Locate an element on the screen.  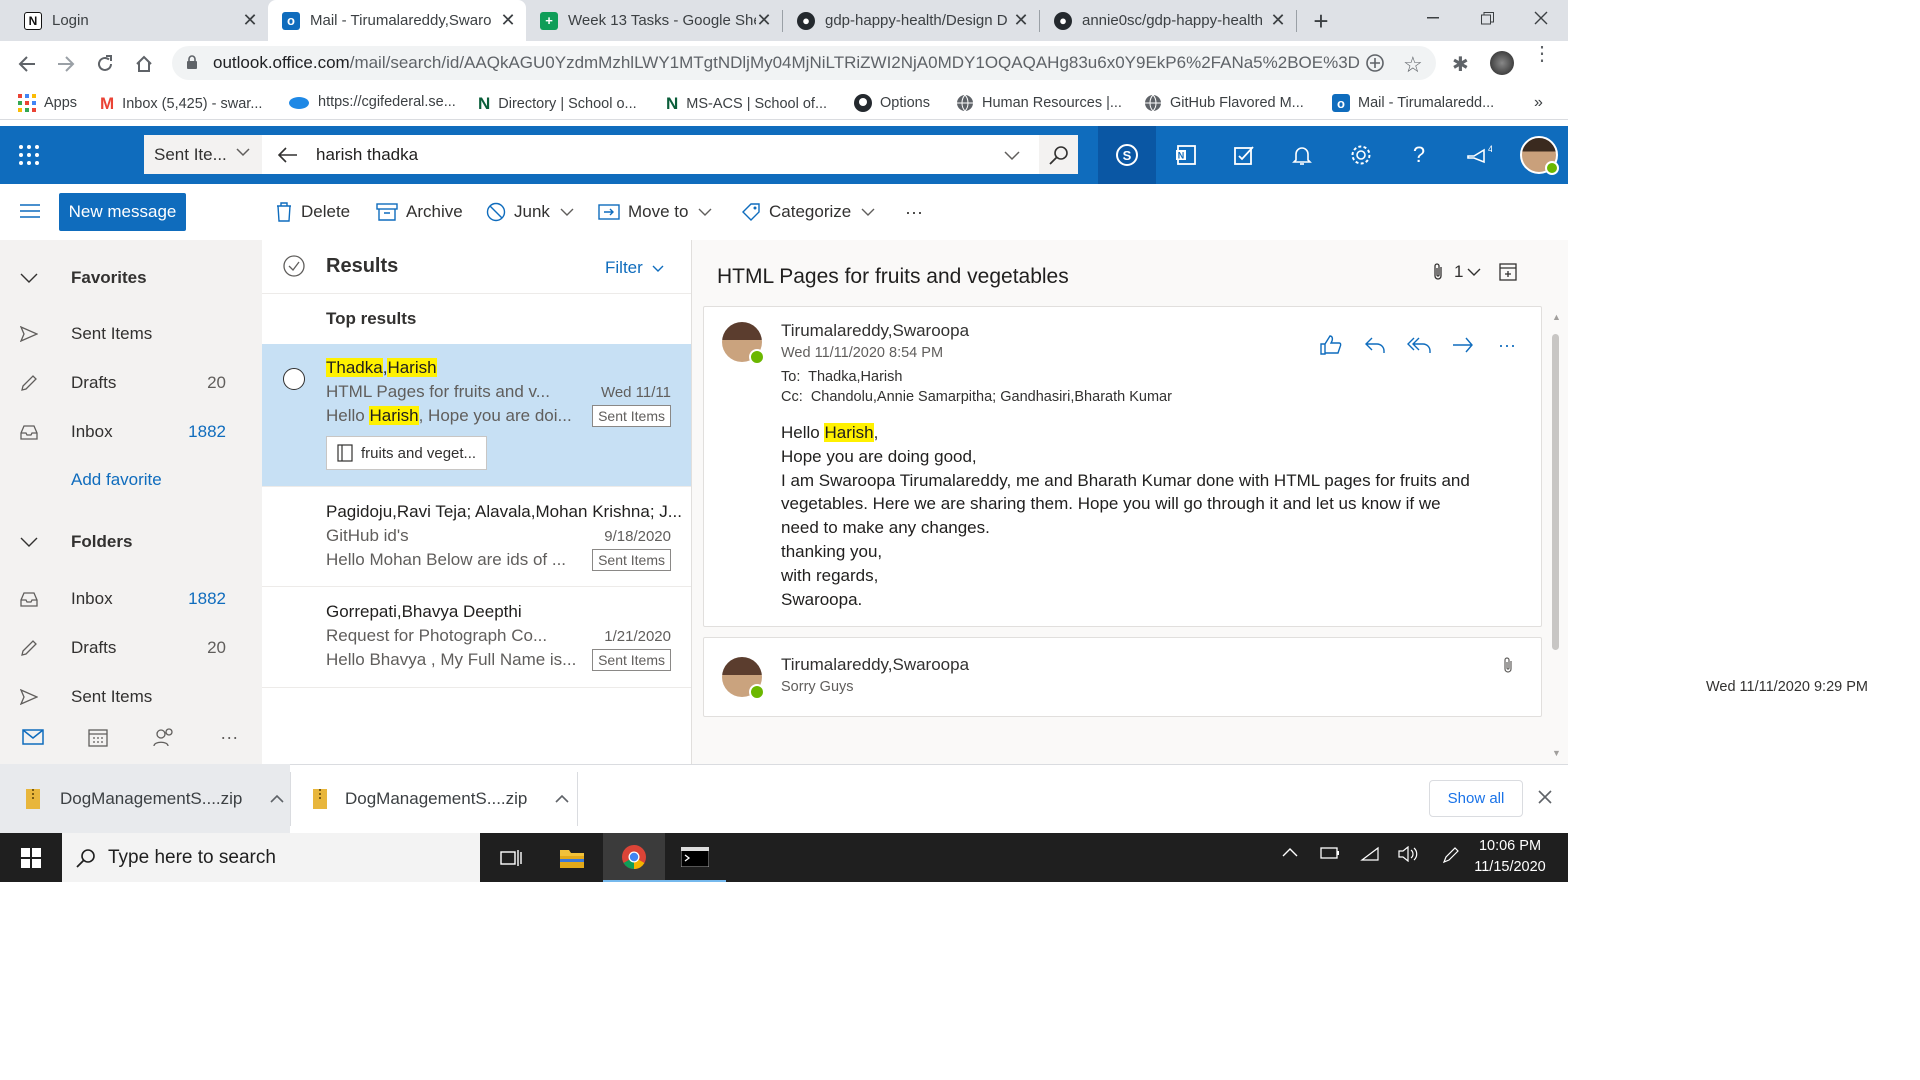
nav-folder-drafts: Drafts 20 is located at coordinates (131, 648).